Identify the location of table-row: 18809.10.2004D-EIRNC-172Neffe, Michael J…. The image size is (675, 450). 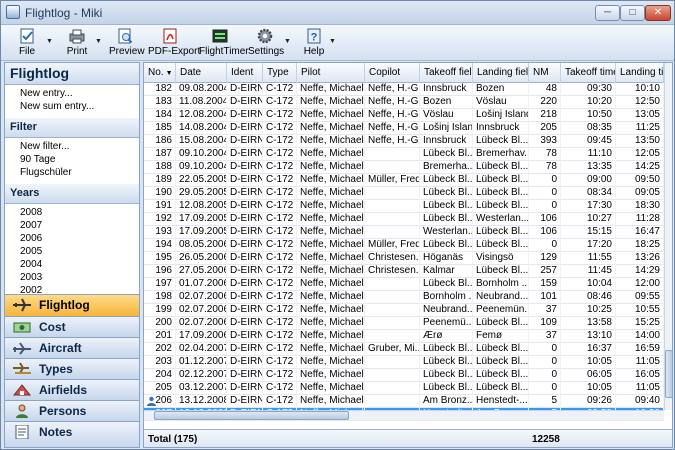
(404, 167).